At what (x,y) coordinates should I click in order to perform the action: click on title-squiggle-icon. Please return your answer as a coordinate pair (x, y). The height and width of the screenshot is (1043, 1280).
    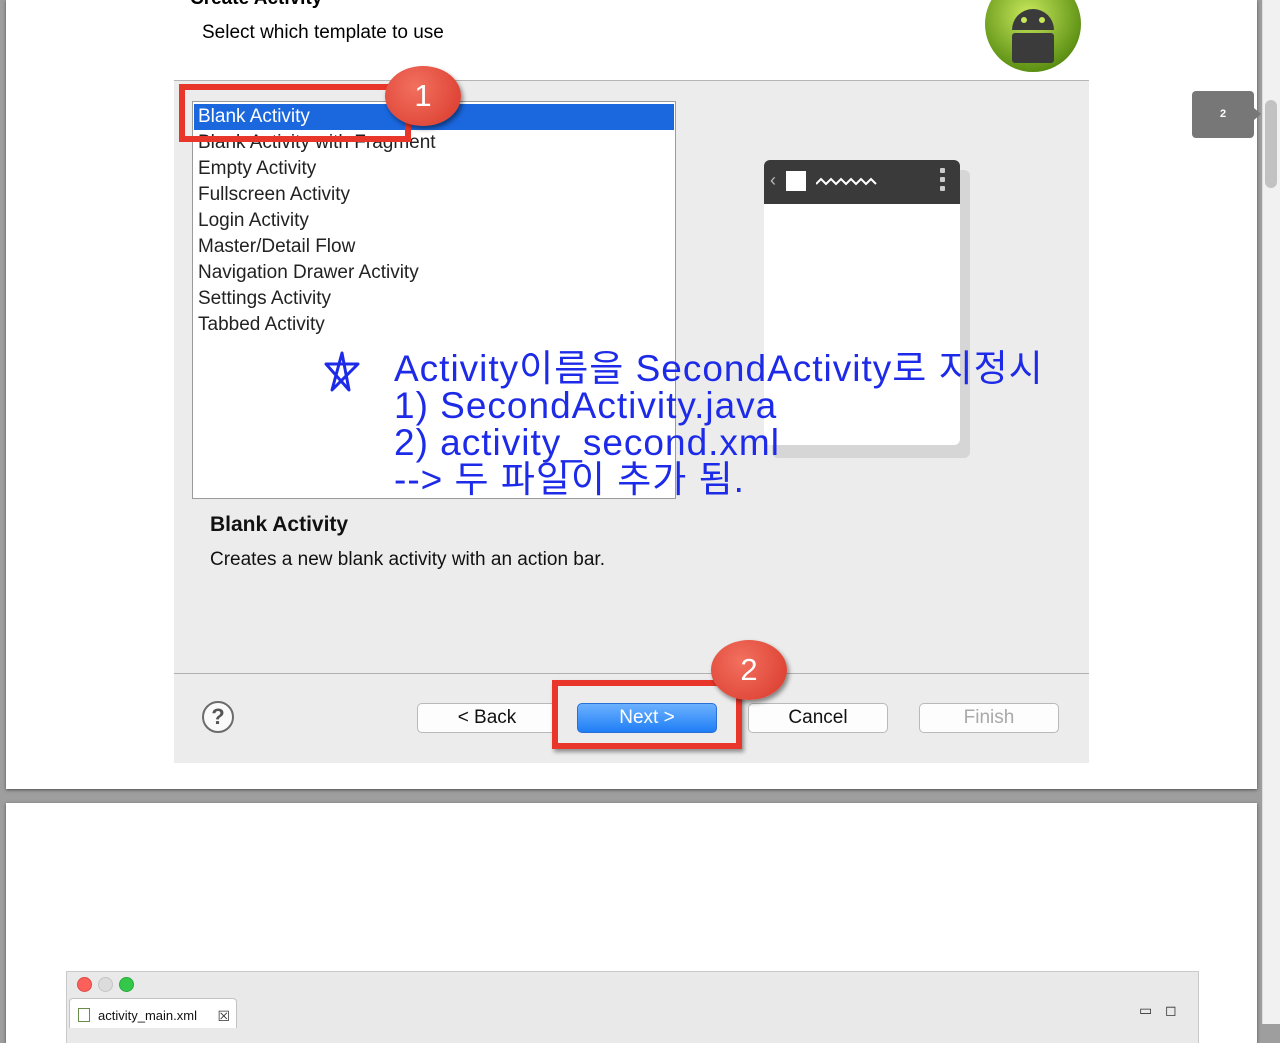
    Looking at the image, I should click on (846, 181).